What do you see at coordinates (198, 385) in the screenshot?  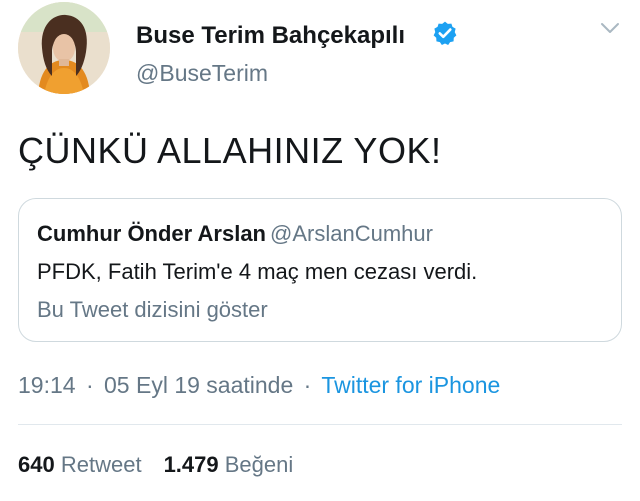 I see `tweet-date: 05 Eyl 19 saatinde` at bounding box center [198, 385].